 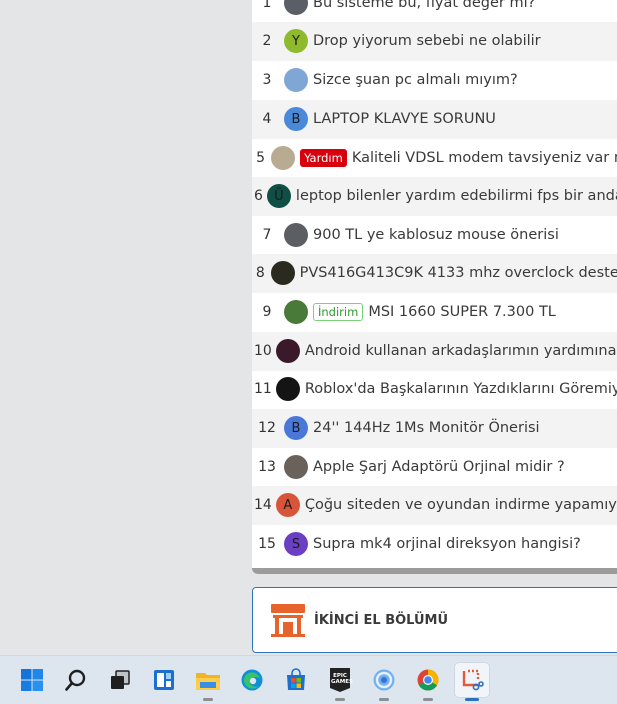 I want to click on avatar: Ü, so click(x=278, y=196).